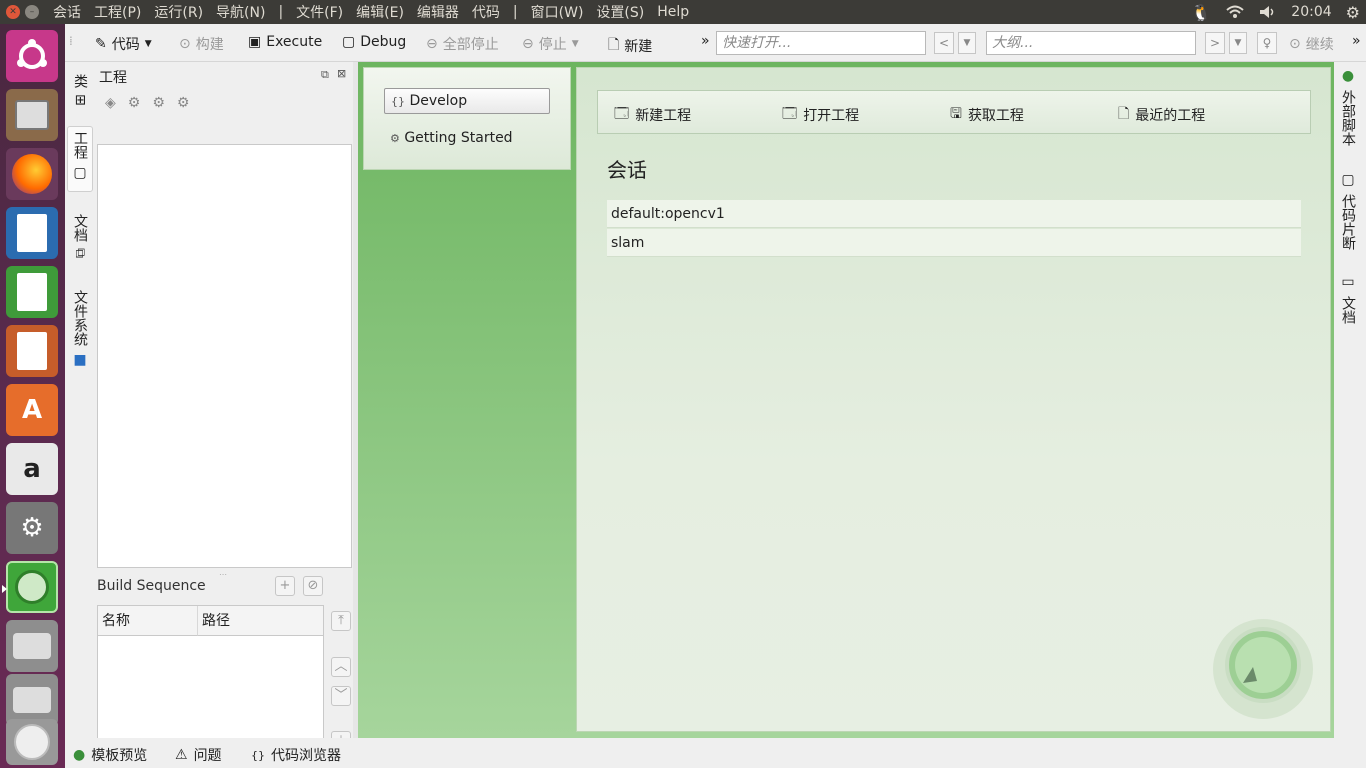 This screenshot has height=768, width=1366. What do you see at coordinates (198, 755) in the screenshot?
I see `problems-button: ⚠ 问题` at bounding box center [198, 755].